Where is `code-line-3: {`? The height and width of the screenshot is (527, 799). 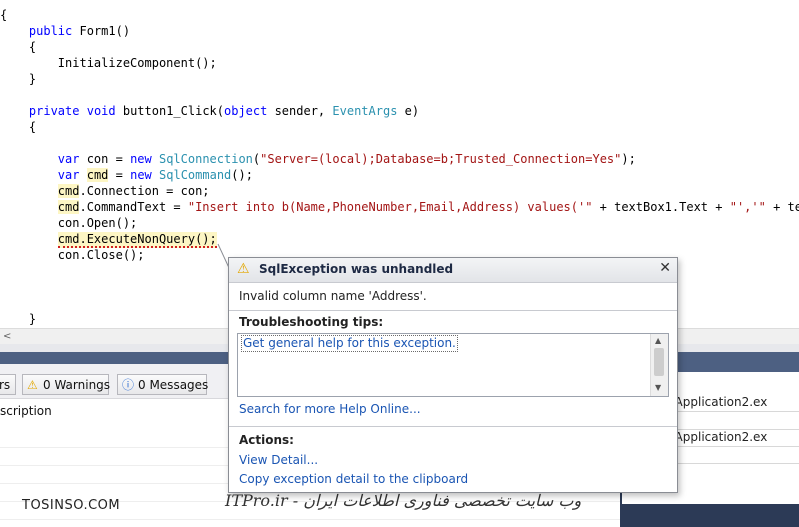 code-line-3: { is located at coordinates (18, 47).